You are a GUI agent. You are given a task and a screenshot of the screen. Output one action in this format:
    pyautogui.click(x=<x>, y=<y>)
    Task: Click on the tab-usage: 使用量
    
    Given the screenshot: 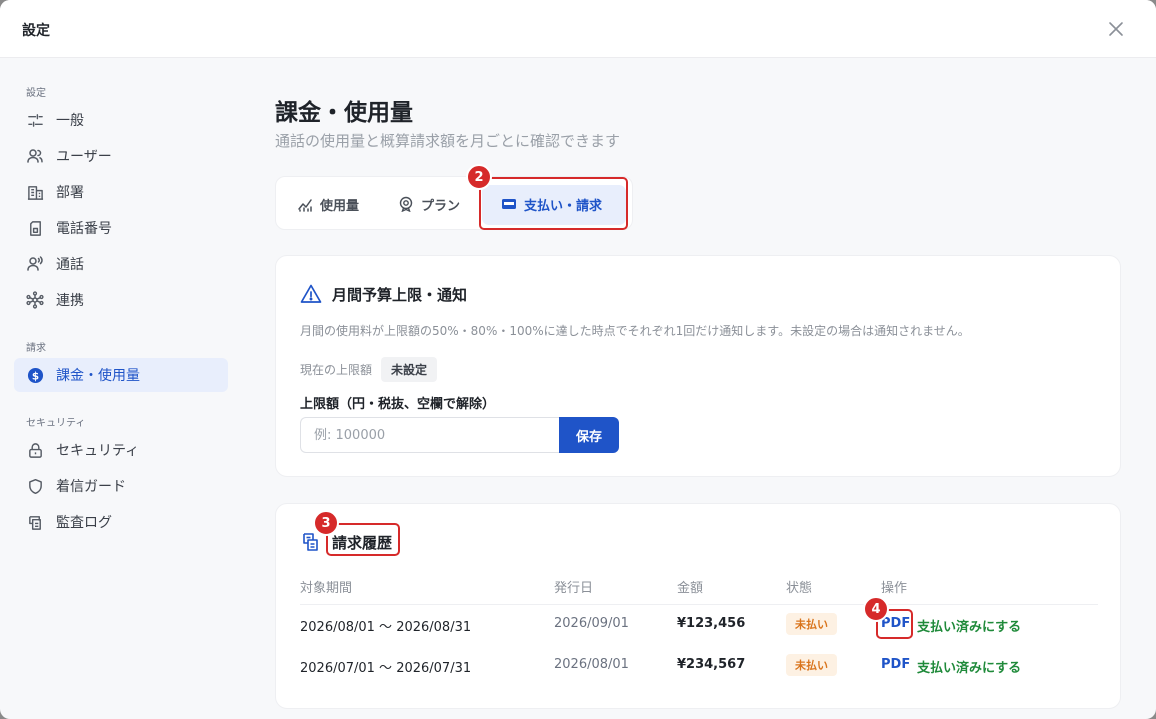 What is the action you would take?
    pyautogui.click(x=328, y=204)
    